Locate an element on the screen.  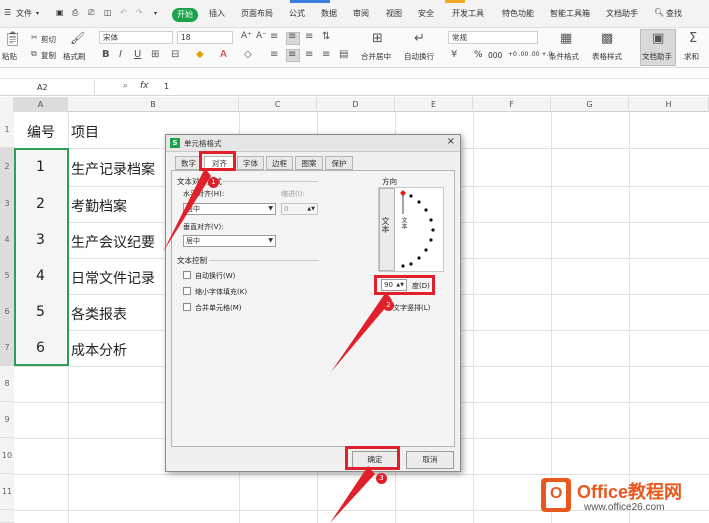
watermark-url: www.office26.com is located at coordinates (624, 507).